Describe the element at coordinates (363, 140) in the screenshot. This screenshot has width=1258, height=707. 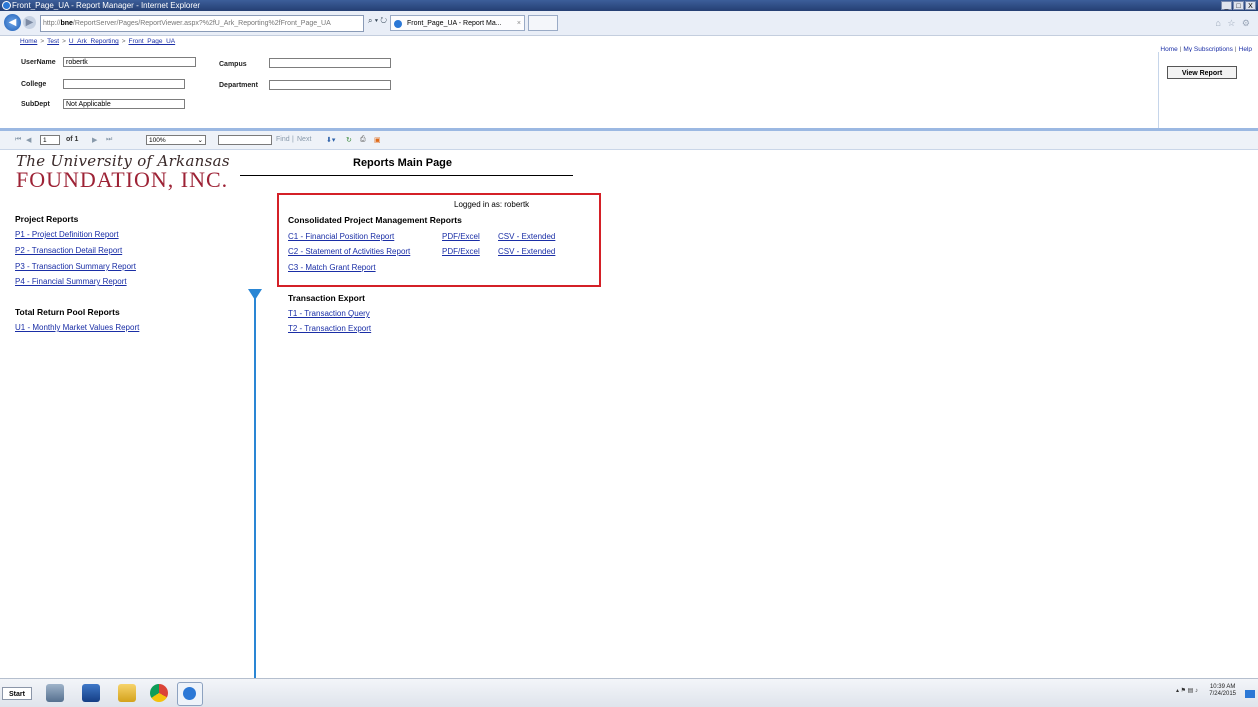
I see `print-icon: ⎙` at that location.